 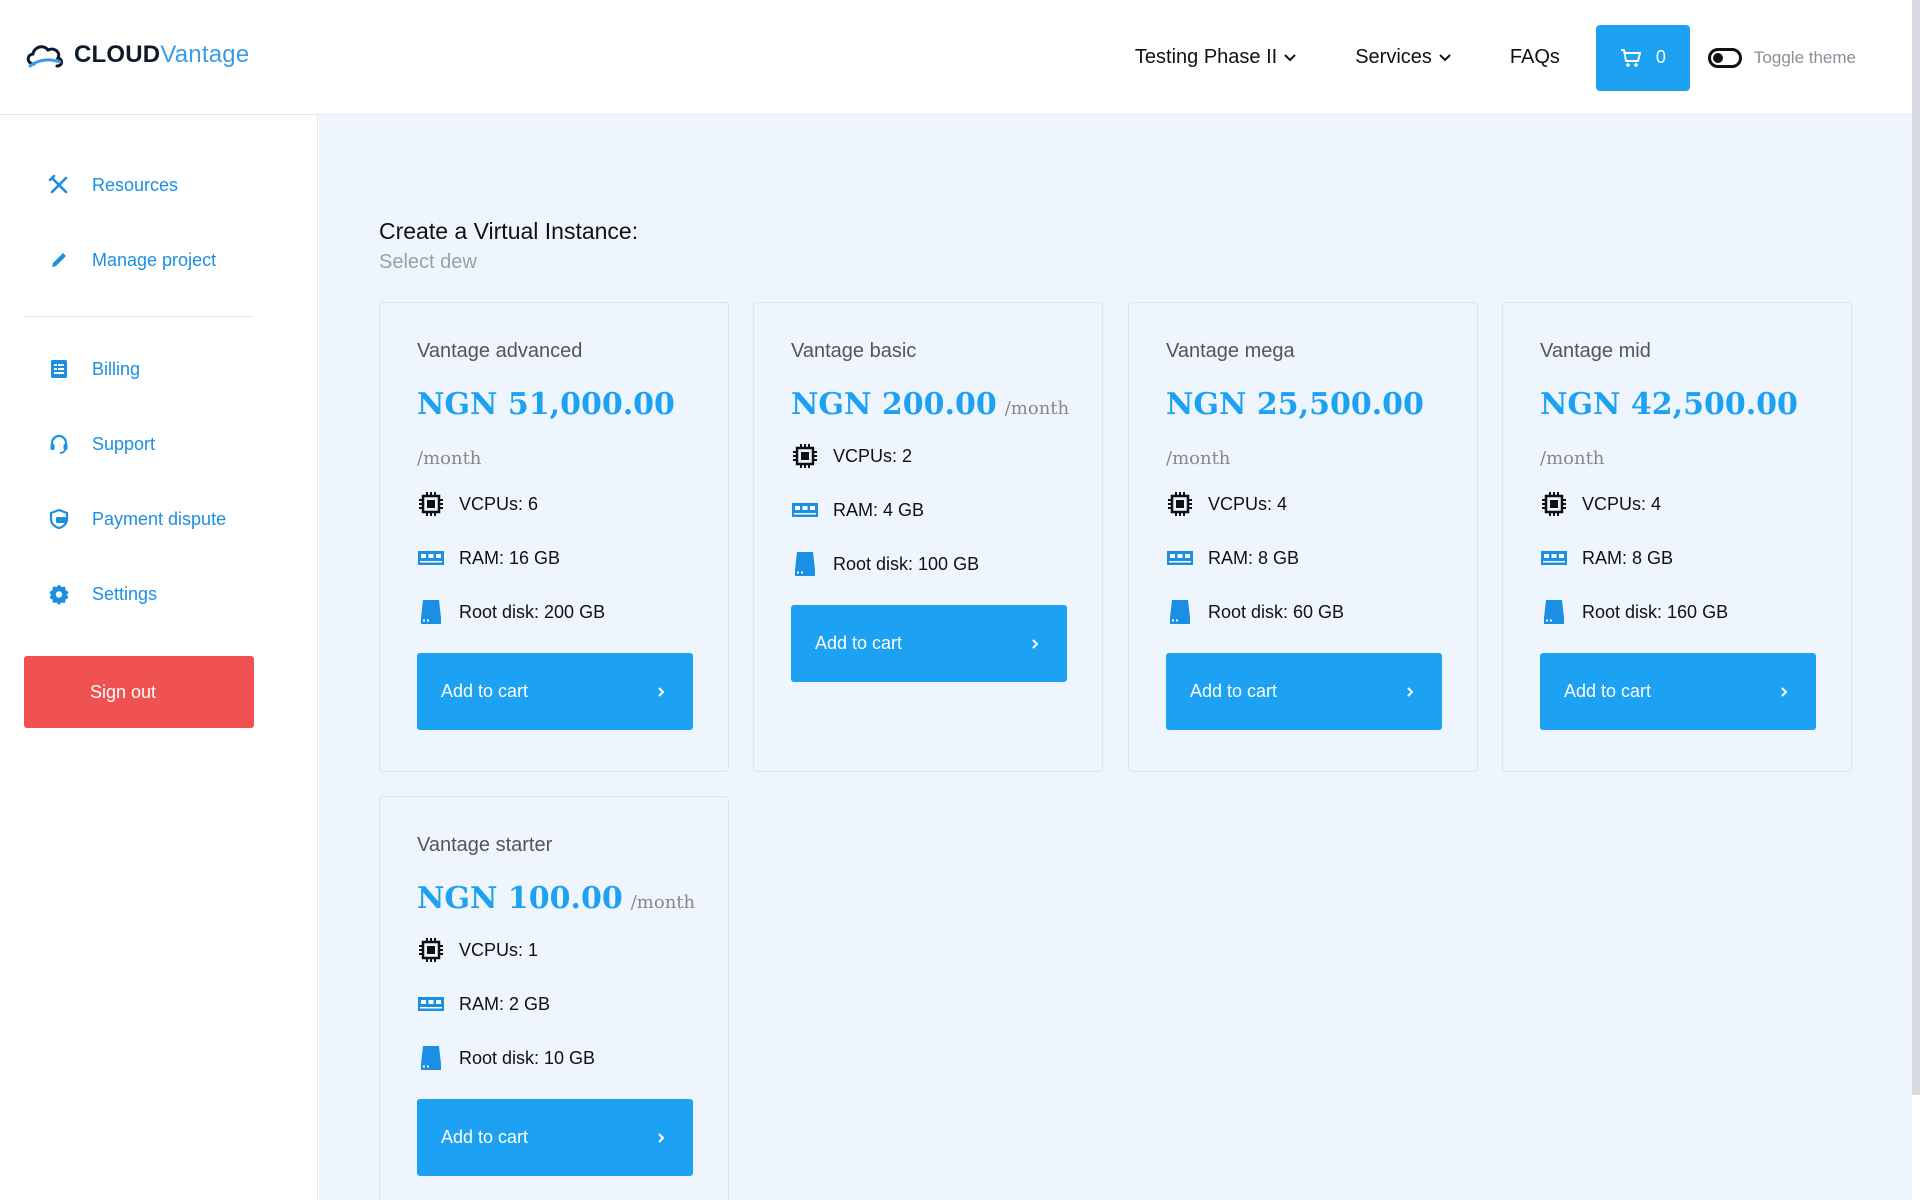 What do you see at coordinates (1669, 404) in the screenshot?
I see `plan-price: NGN 42,500.00` at bounding box center [1669, 404].